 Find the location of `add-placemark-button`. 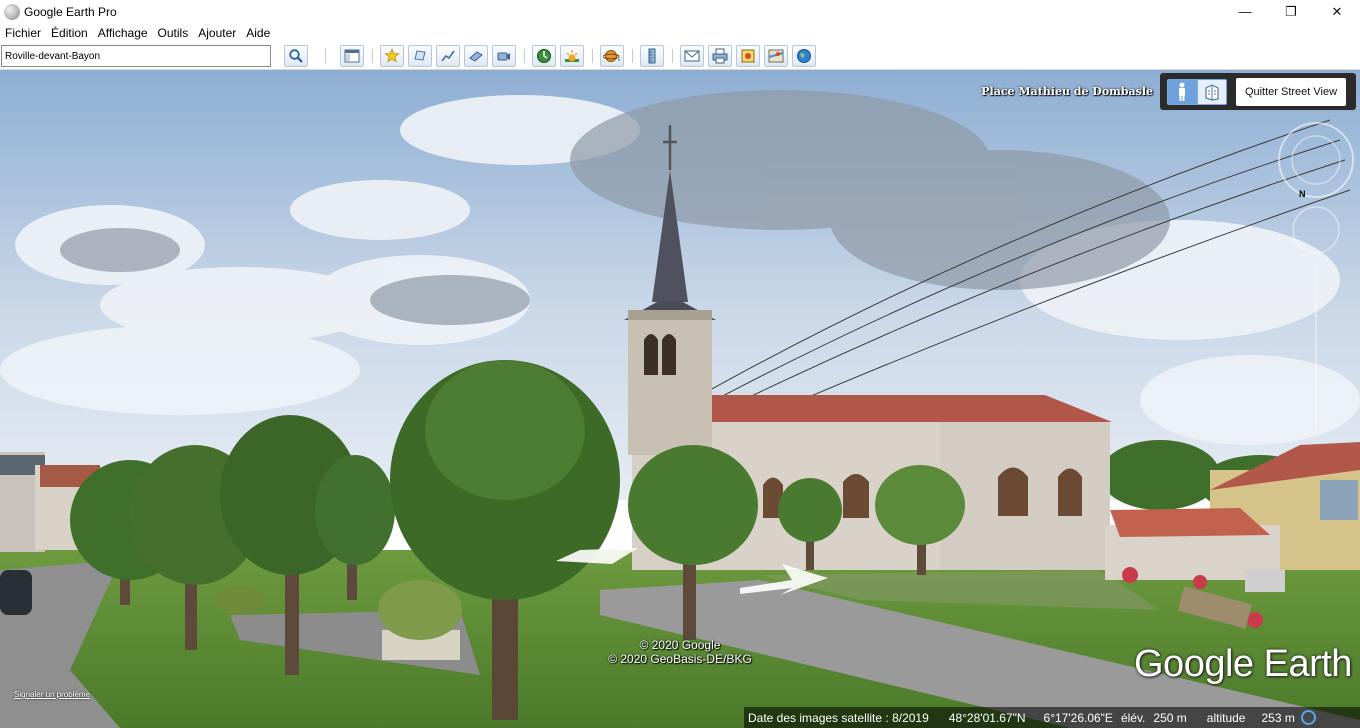

add-placemark-button is located at coordinates (392, 56).